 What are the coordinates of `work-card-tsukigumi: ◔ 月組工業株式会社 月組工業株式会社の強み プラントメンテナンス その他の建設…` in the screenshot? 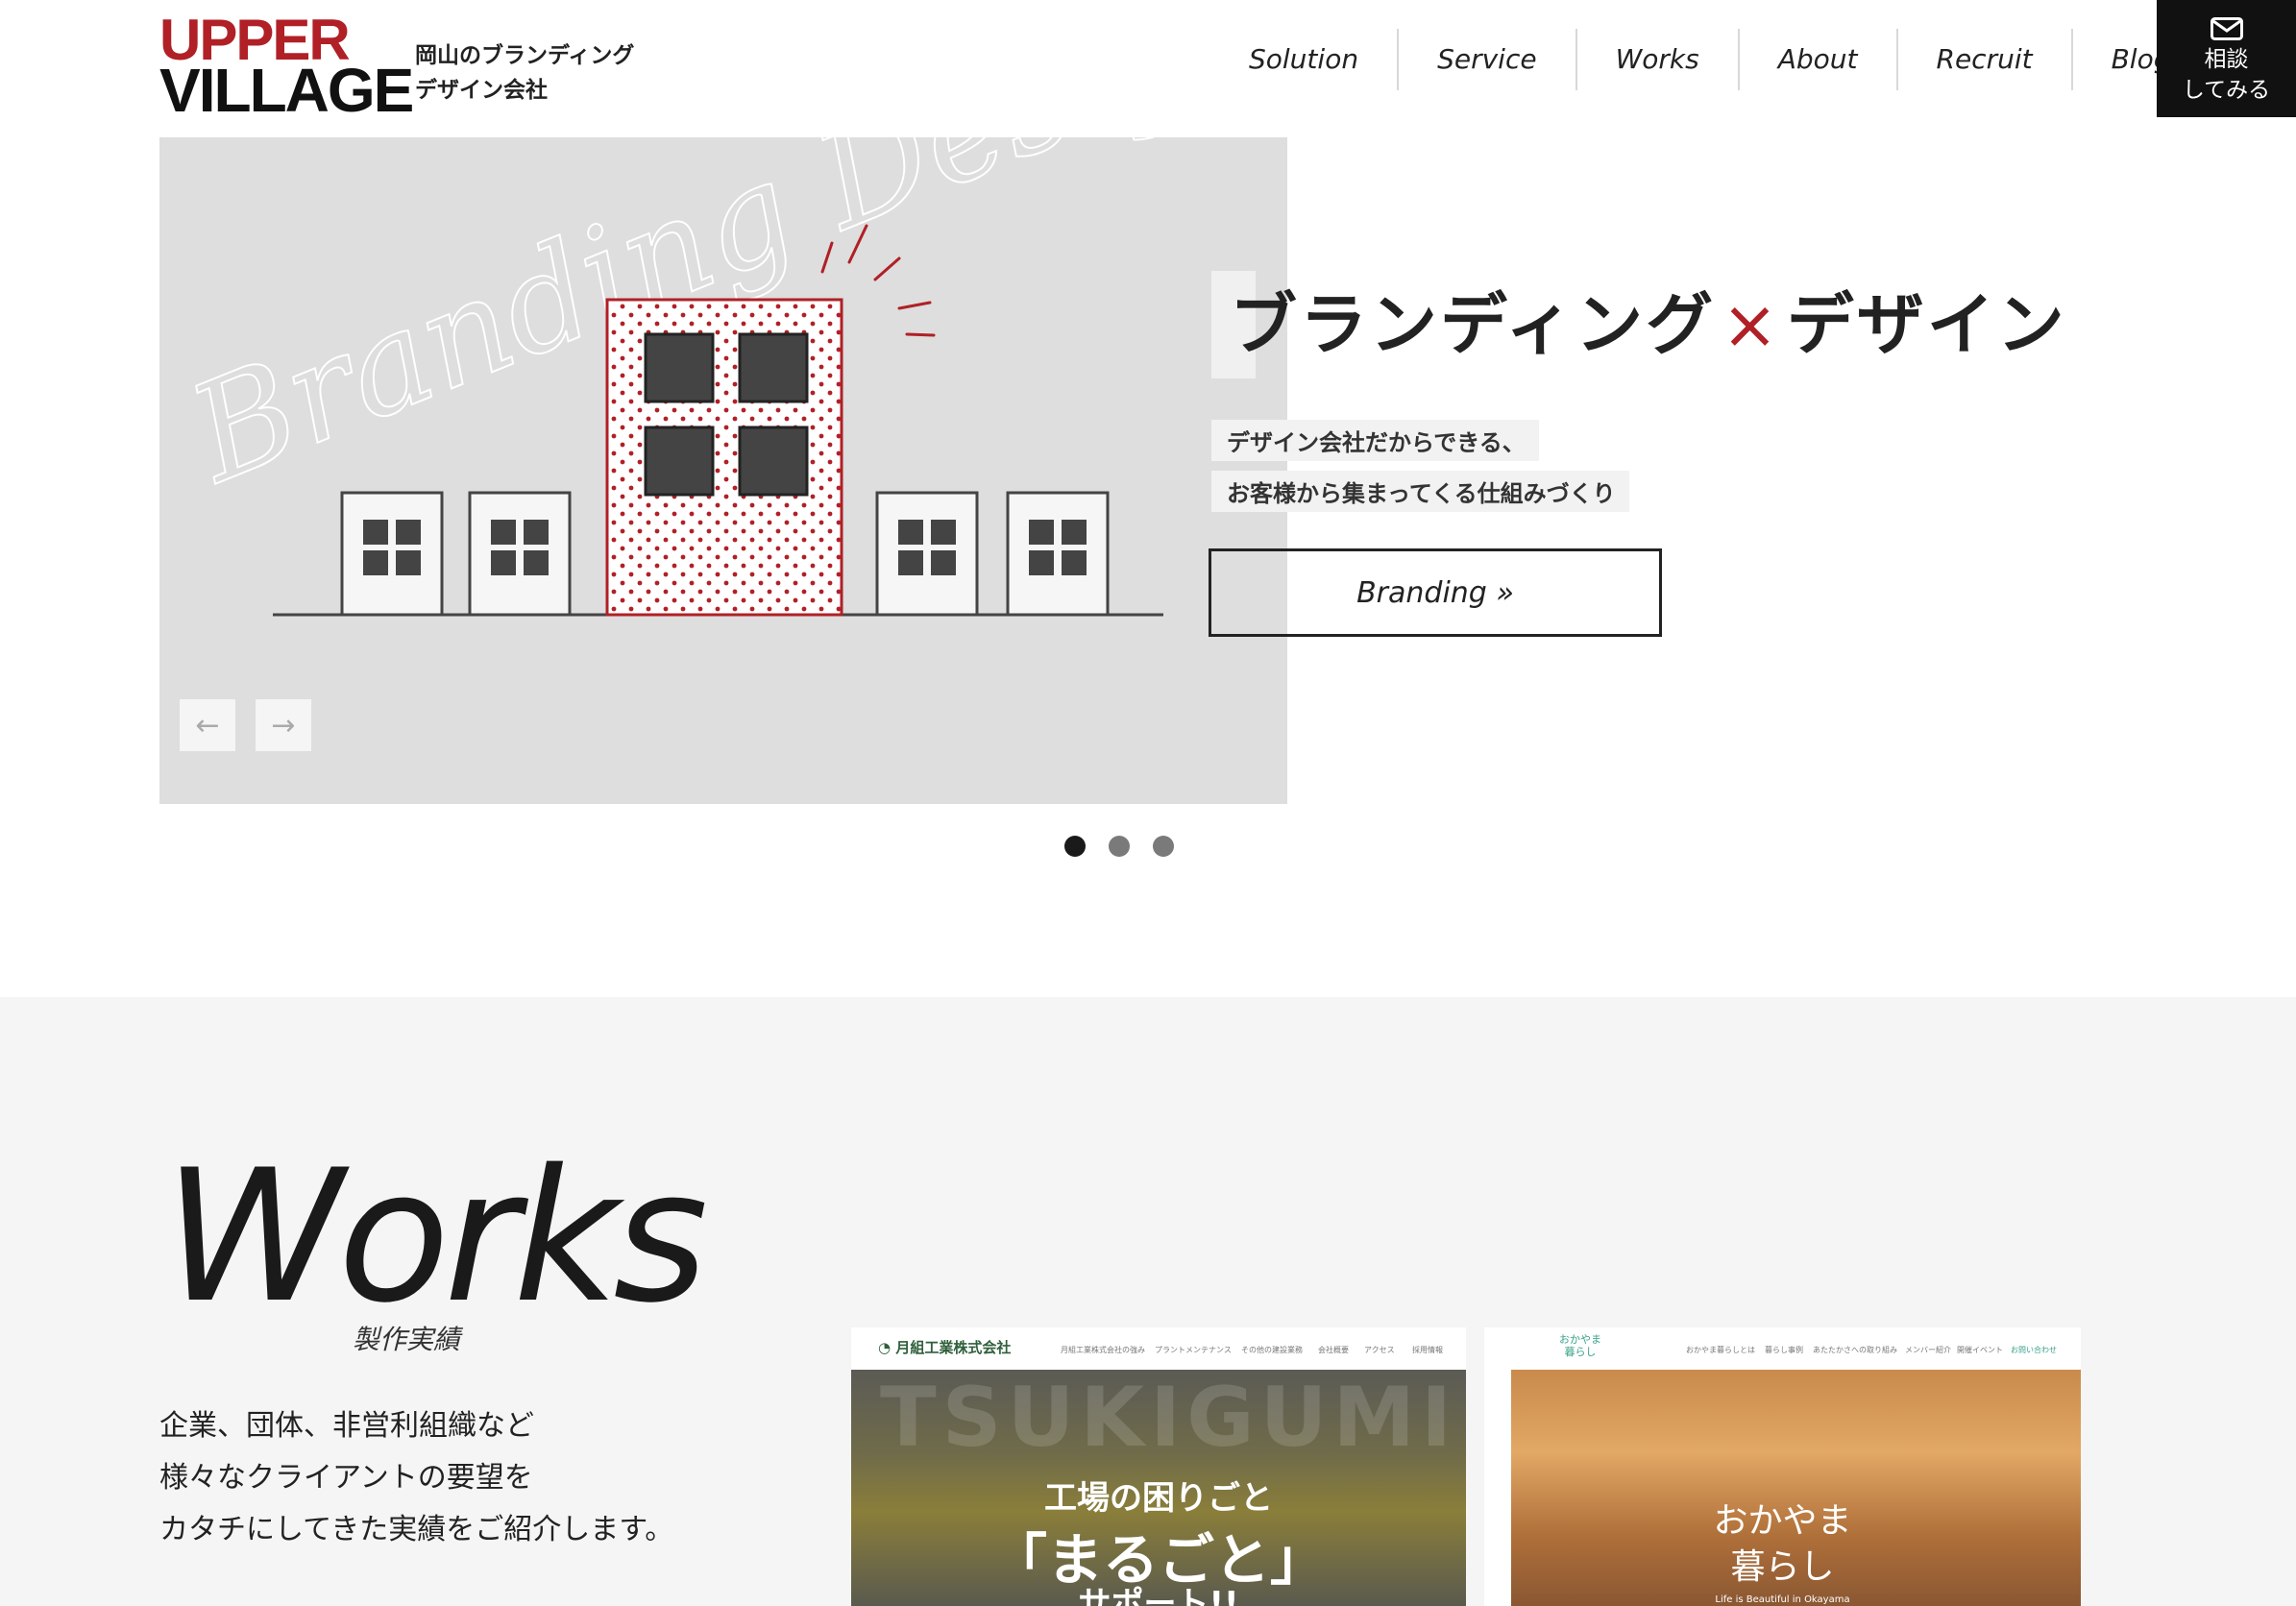 It's located at (1158, 1466).